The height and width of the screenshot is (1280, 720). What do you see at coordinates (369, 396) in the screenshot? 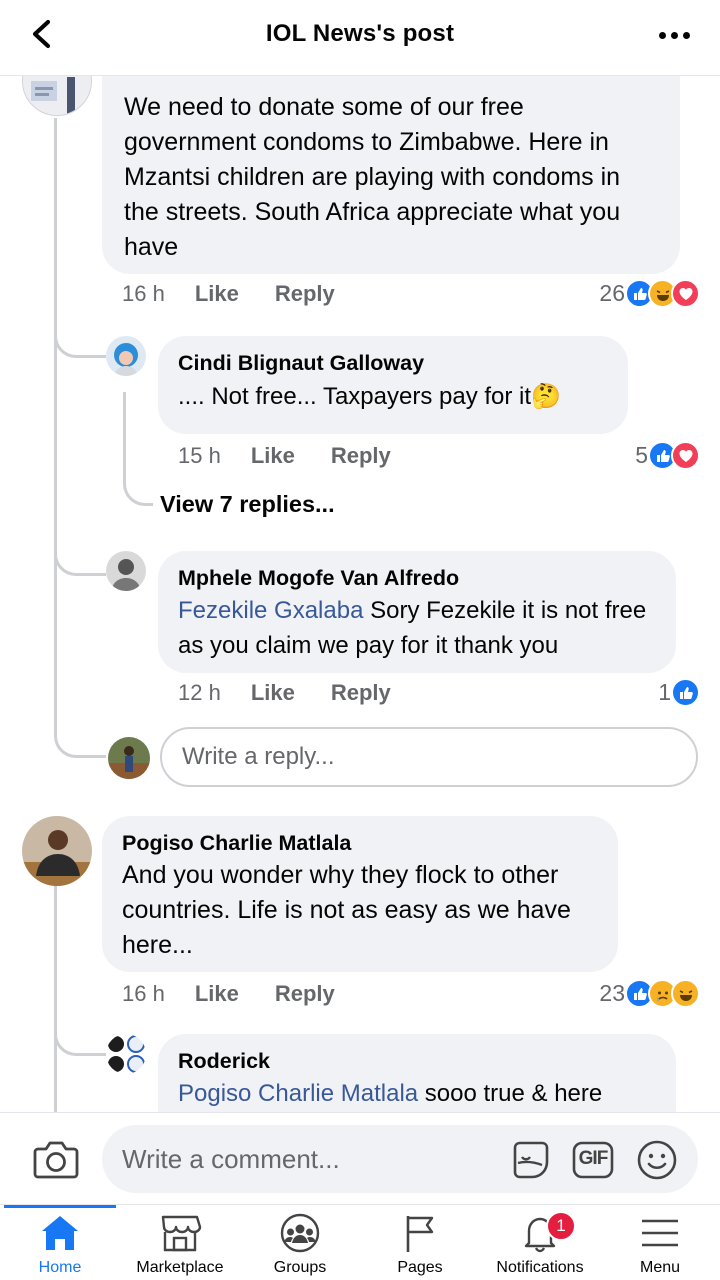
I see `comment-text: .... Not free... Taxpayers pay for it🤔` at bounding box center [369, 396].